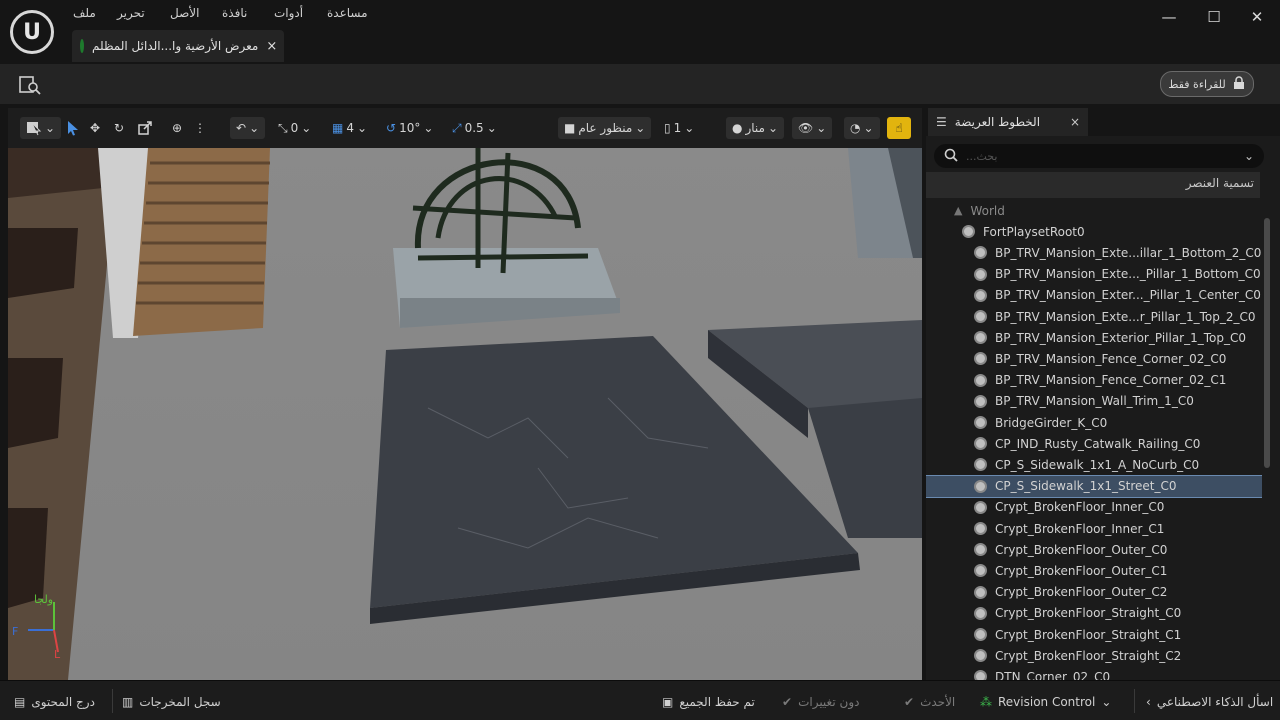  What do you see at coordinates (1215, 702) in the screenshot?
I see `ai-assistant-label: اسأل الذكاء الاصطناعي` at bounding box center [1215, 702].